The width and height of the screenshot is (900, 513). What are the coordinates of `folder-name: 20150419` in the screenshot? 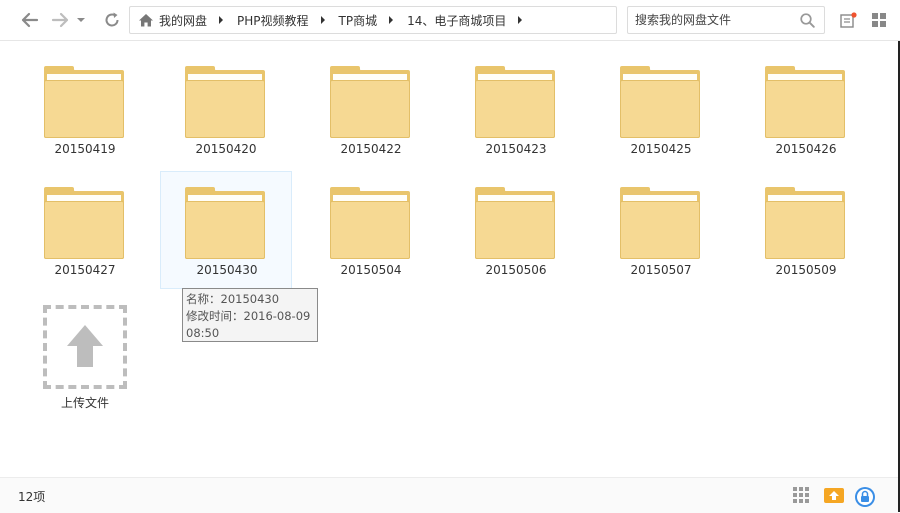 It's located at (85, 149).